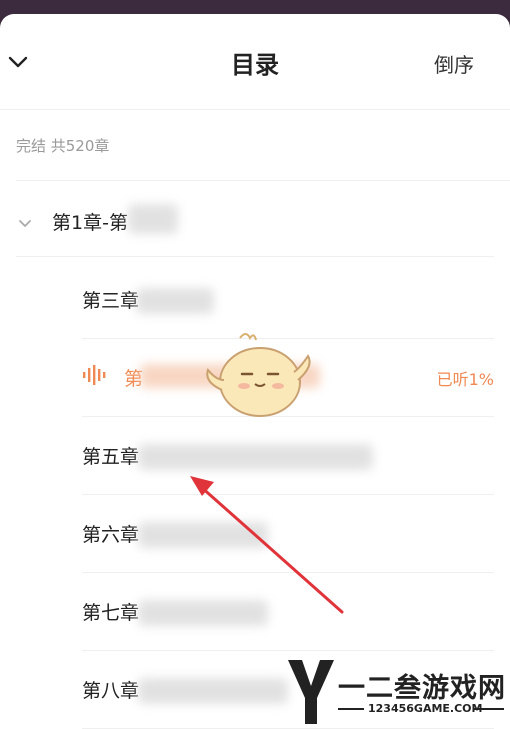  What do you see at coordinates (90, 223) in the screenshot?
I see `volume-label: 第1章-第` at bounding box center [90, 223].